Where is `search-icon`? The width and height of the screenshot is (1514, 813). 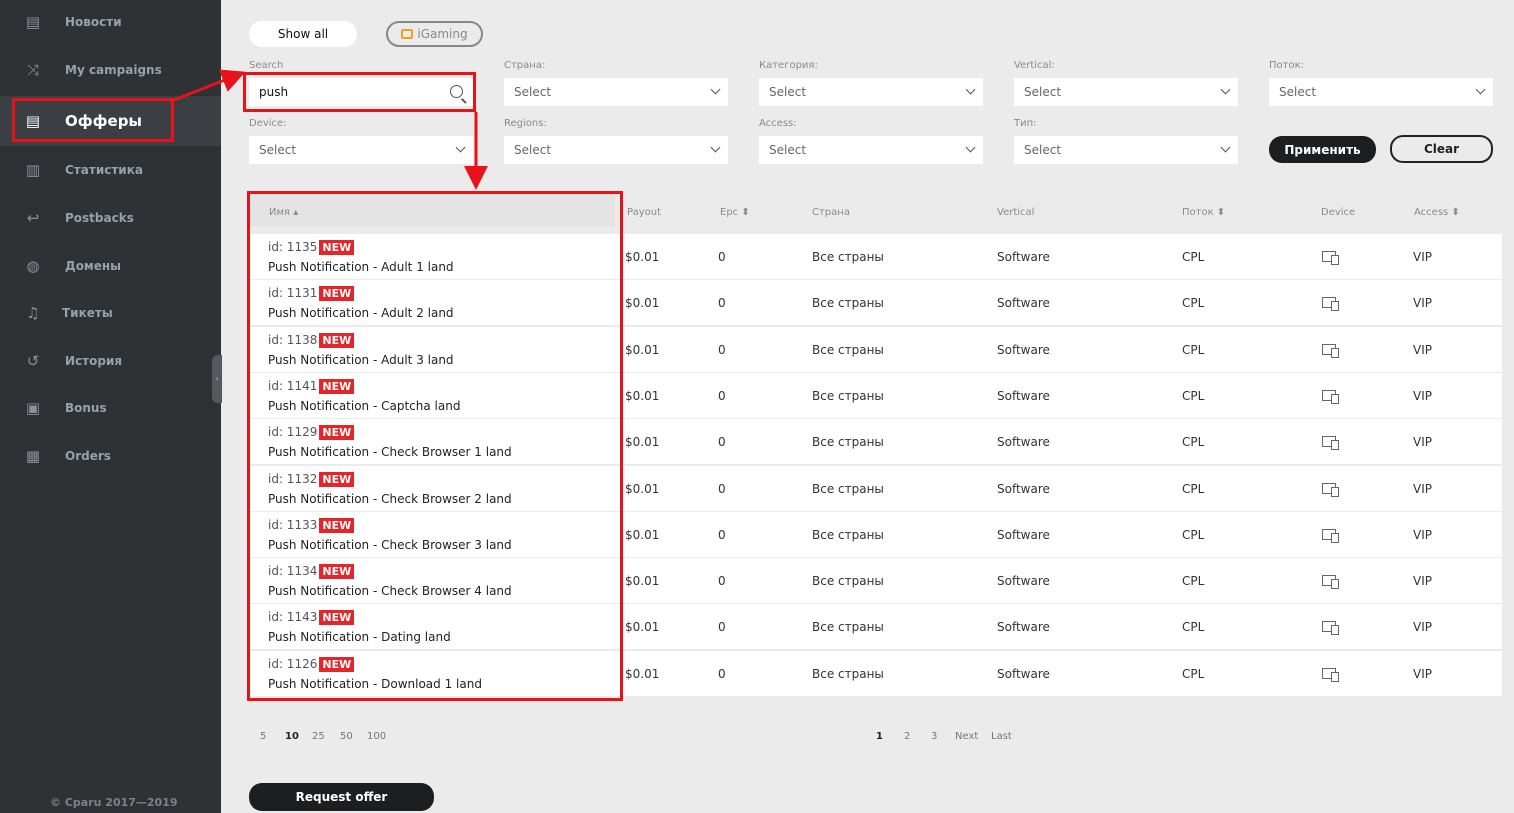 search-icon is located at coordinates (456, 91).